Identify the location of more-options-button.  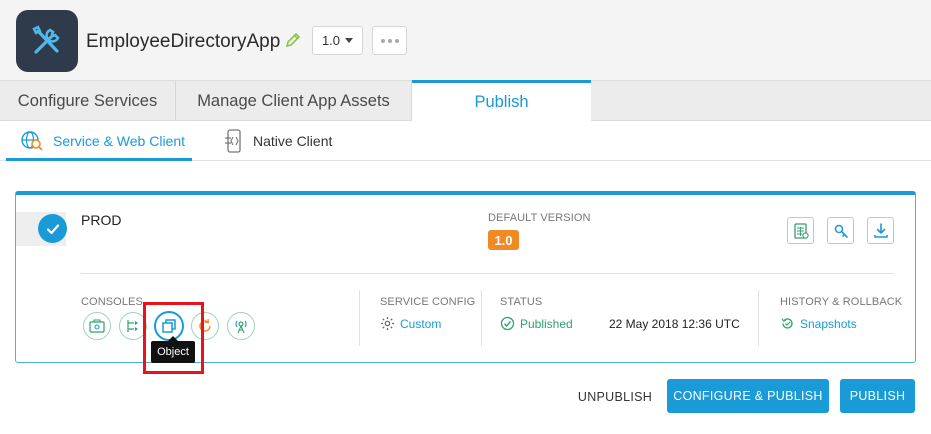
(389, 40).